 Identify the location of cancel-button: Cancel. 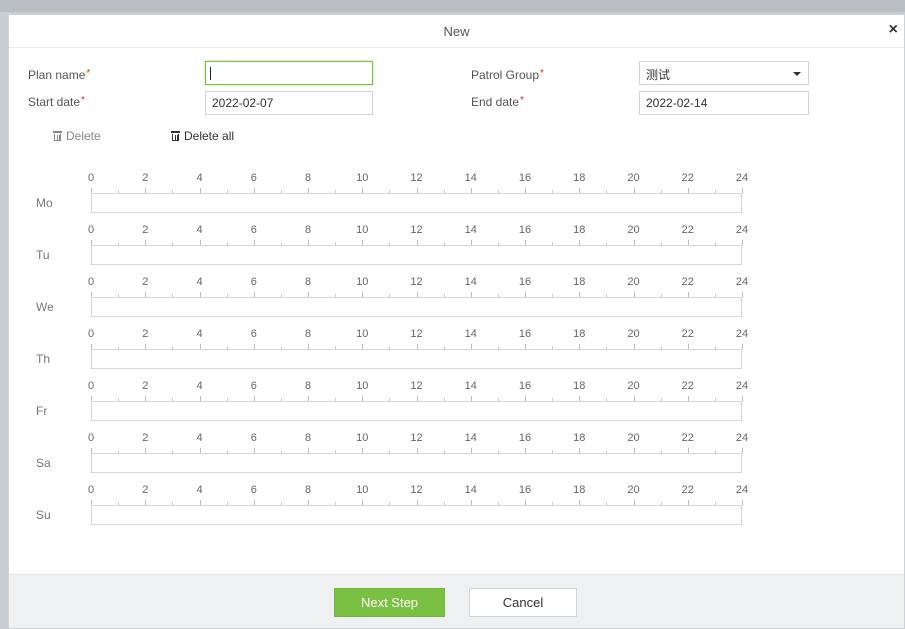
(523, 602).